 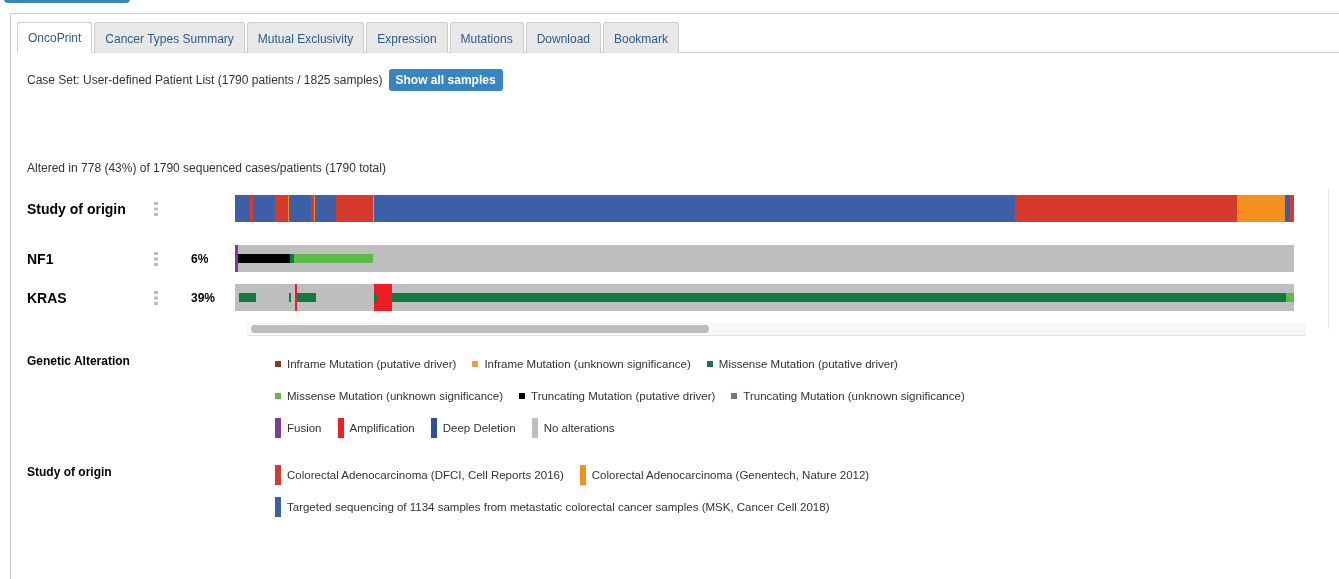 I want to click on legend-label: Colorectal Adenocarcinoma (DFCI, Cell Reports 2016), so click(x=425, y=474).